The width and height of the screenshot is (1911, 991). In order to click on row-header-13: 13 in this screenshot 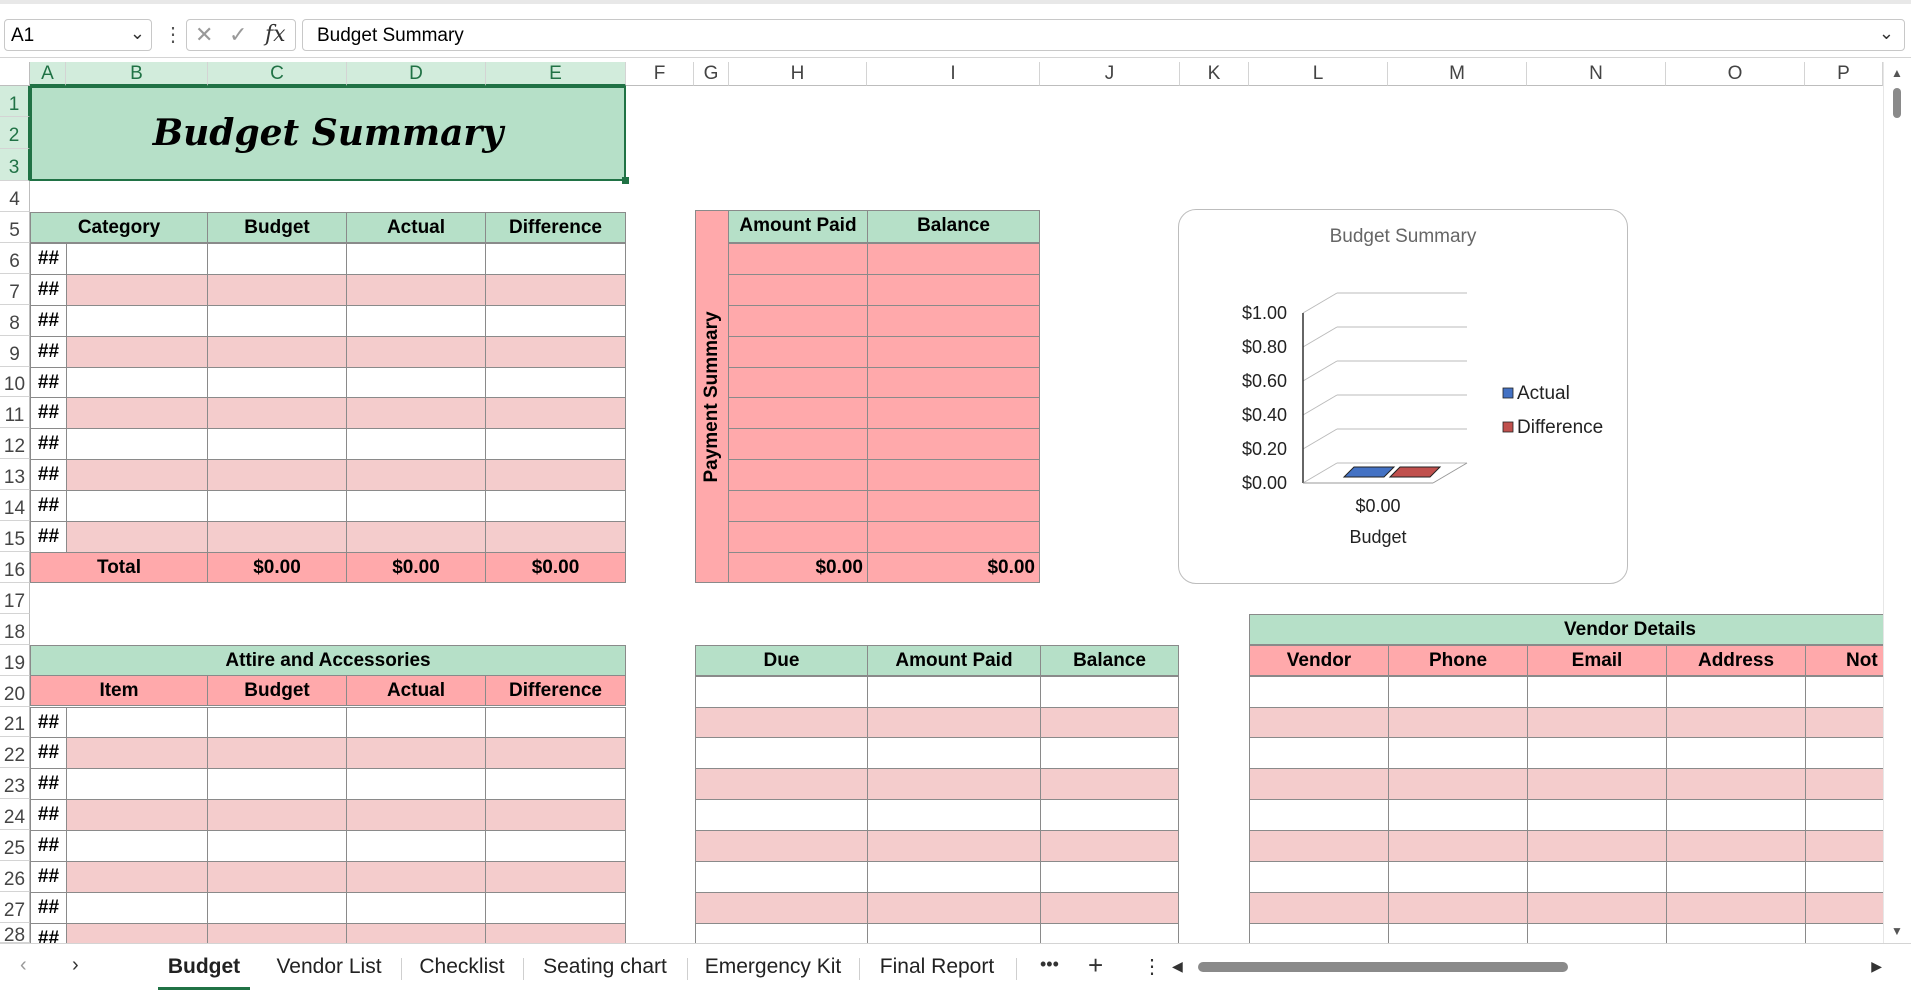, I will do `click(15, 474)`.